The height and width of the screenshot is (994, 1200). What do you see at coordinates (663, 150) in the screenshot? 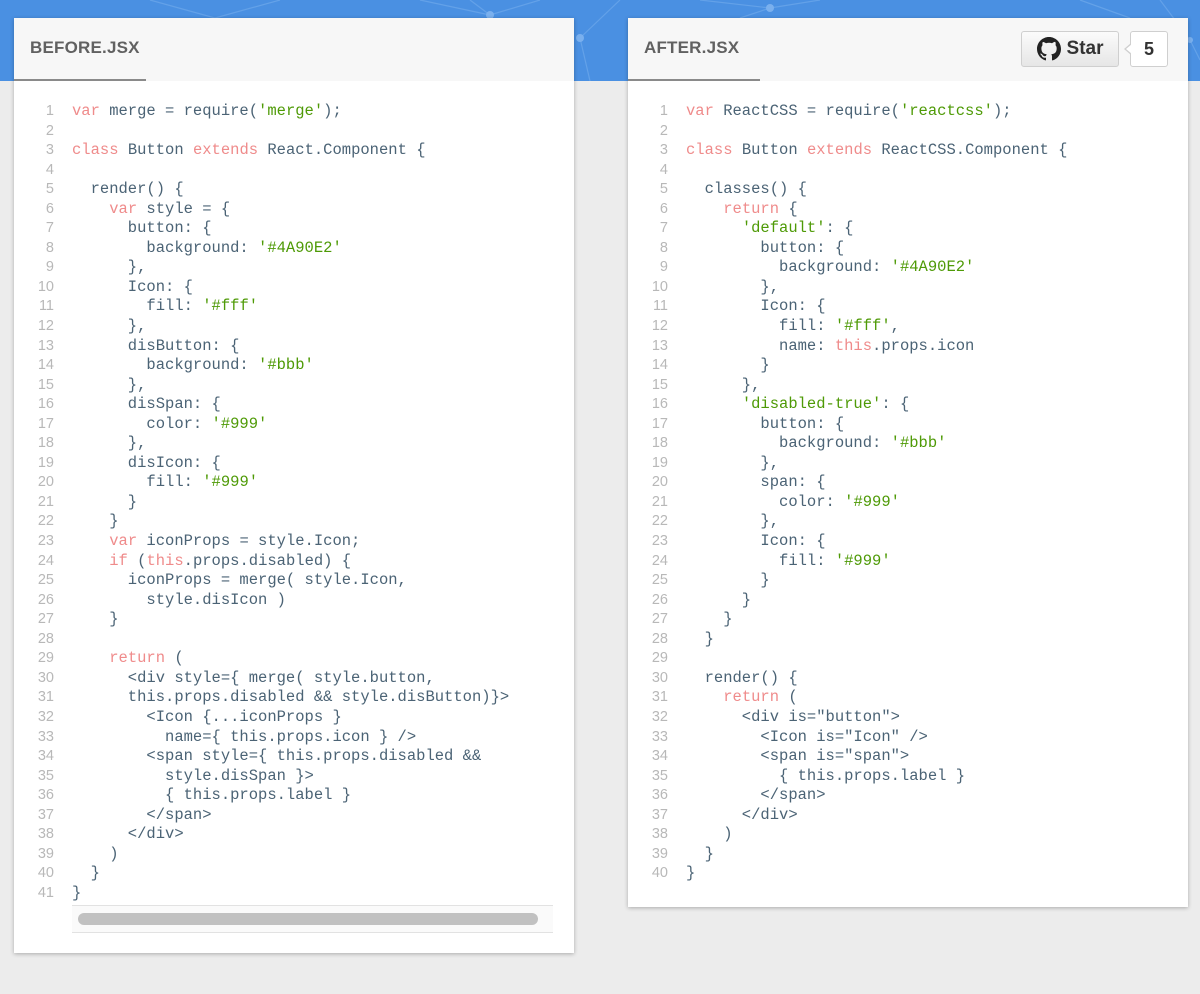
I see `line-number: 3` at bounding box center [663, 150].